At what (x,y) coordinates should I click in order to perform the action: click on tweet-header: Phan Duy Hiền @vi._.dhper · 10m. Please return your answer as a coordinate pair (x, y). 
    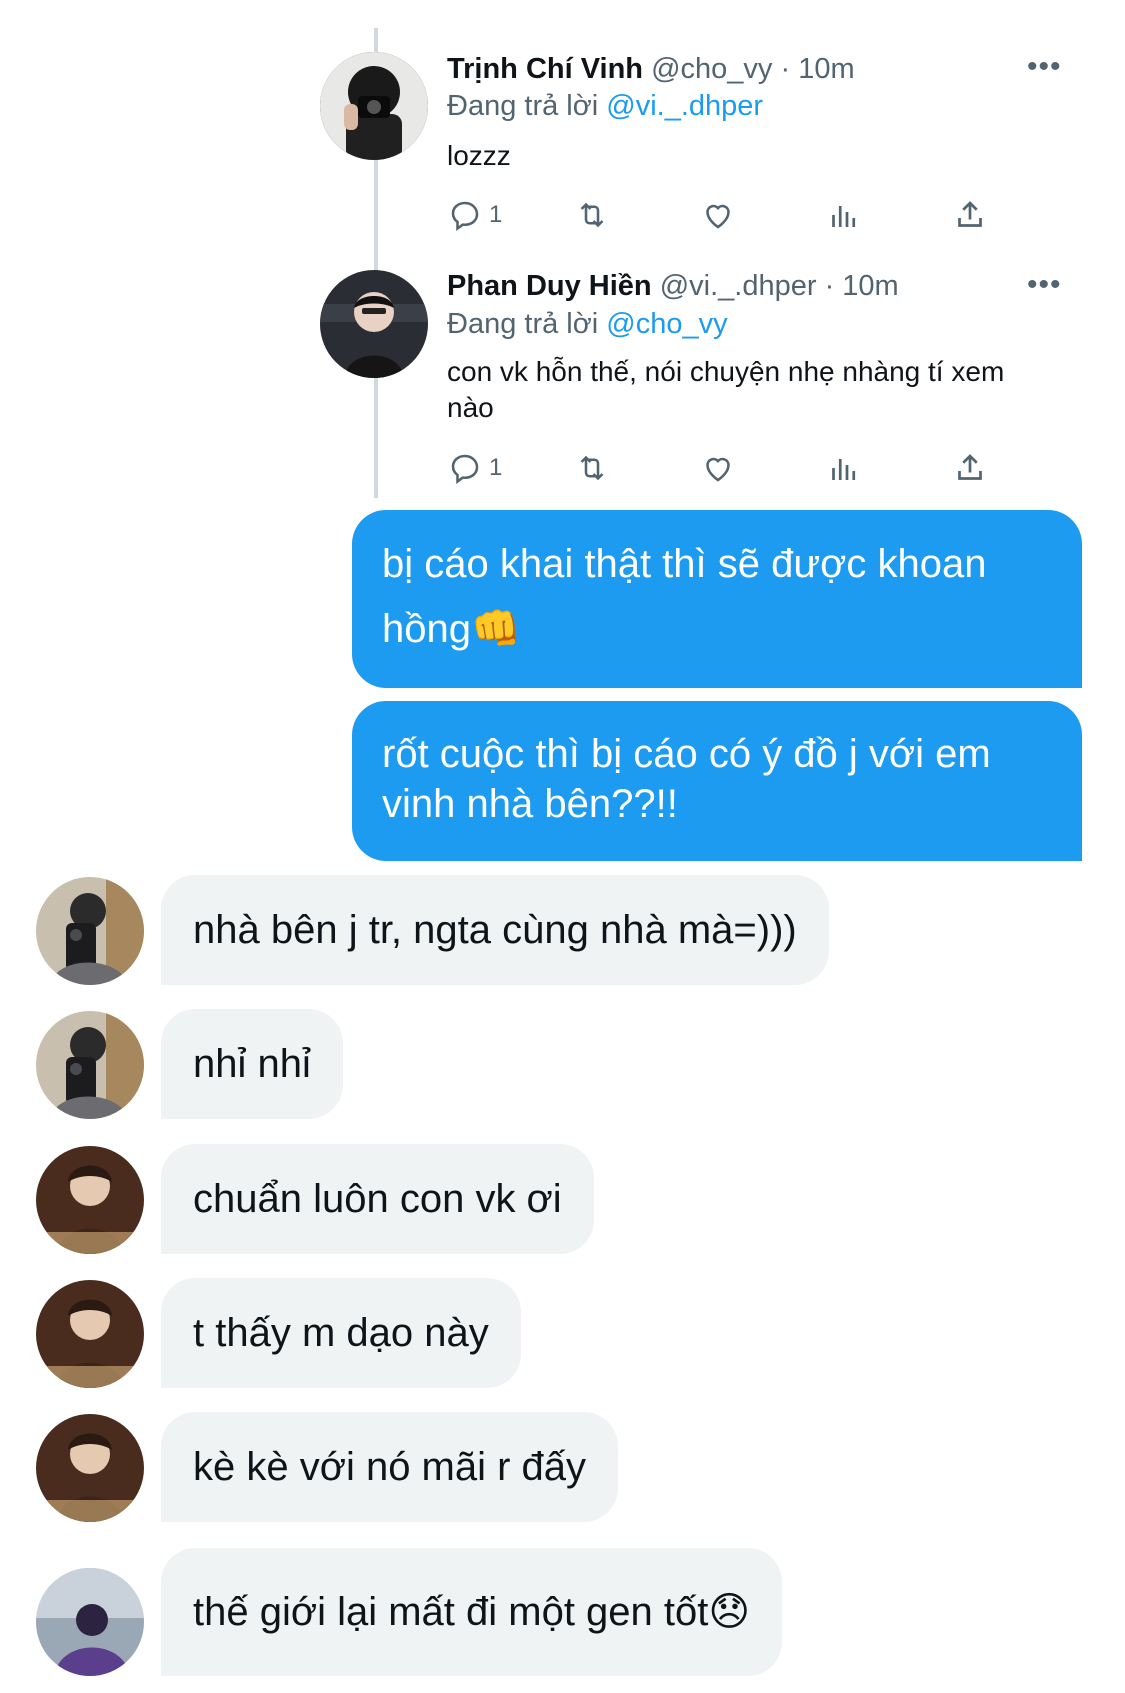
    Looking at the image, I should click on (673, 286).